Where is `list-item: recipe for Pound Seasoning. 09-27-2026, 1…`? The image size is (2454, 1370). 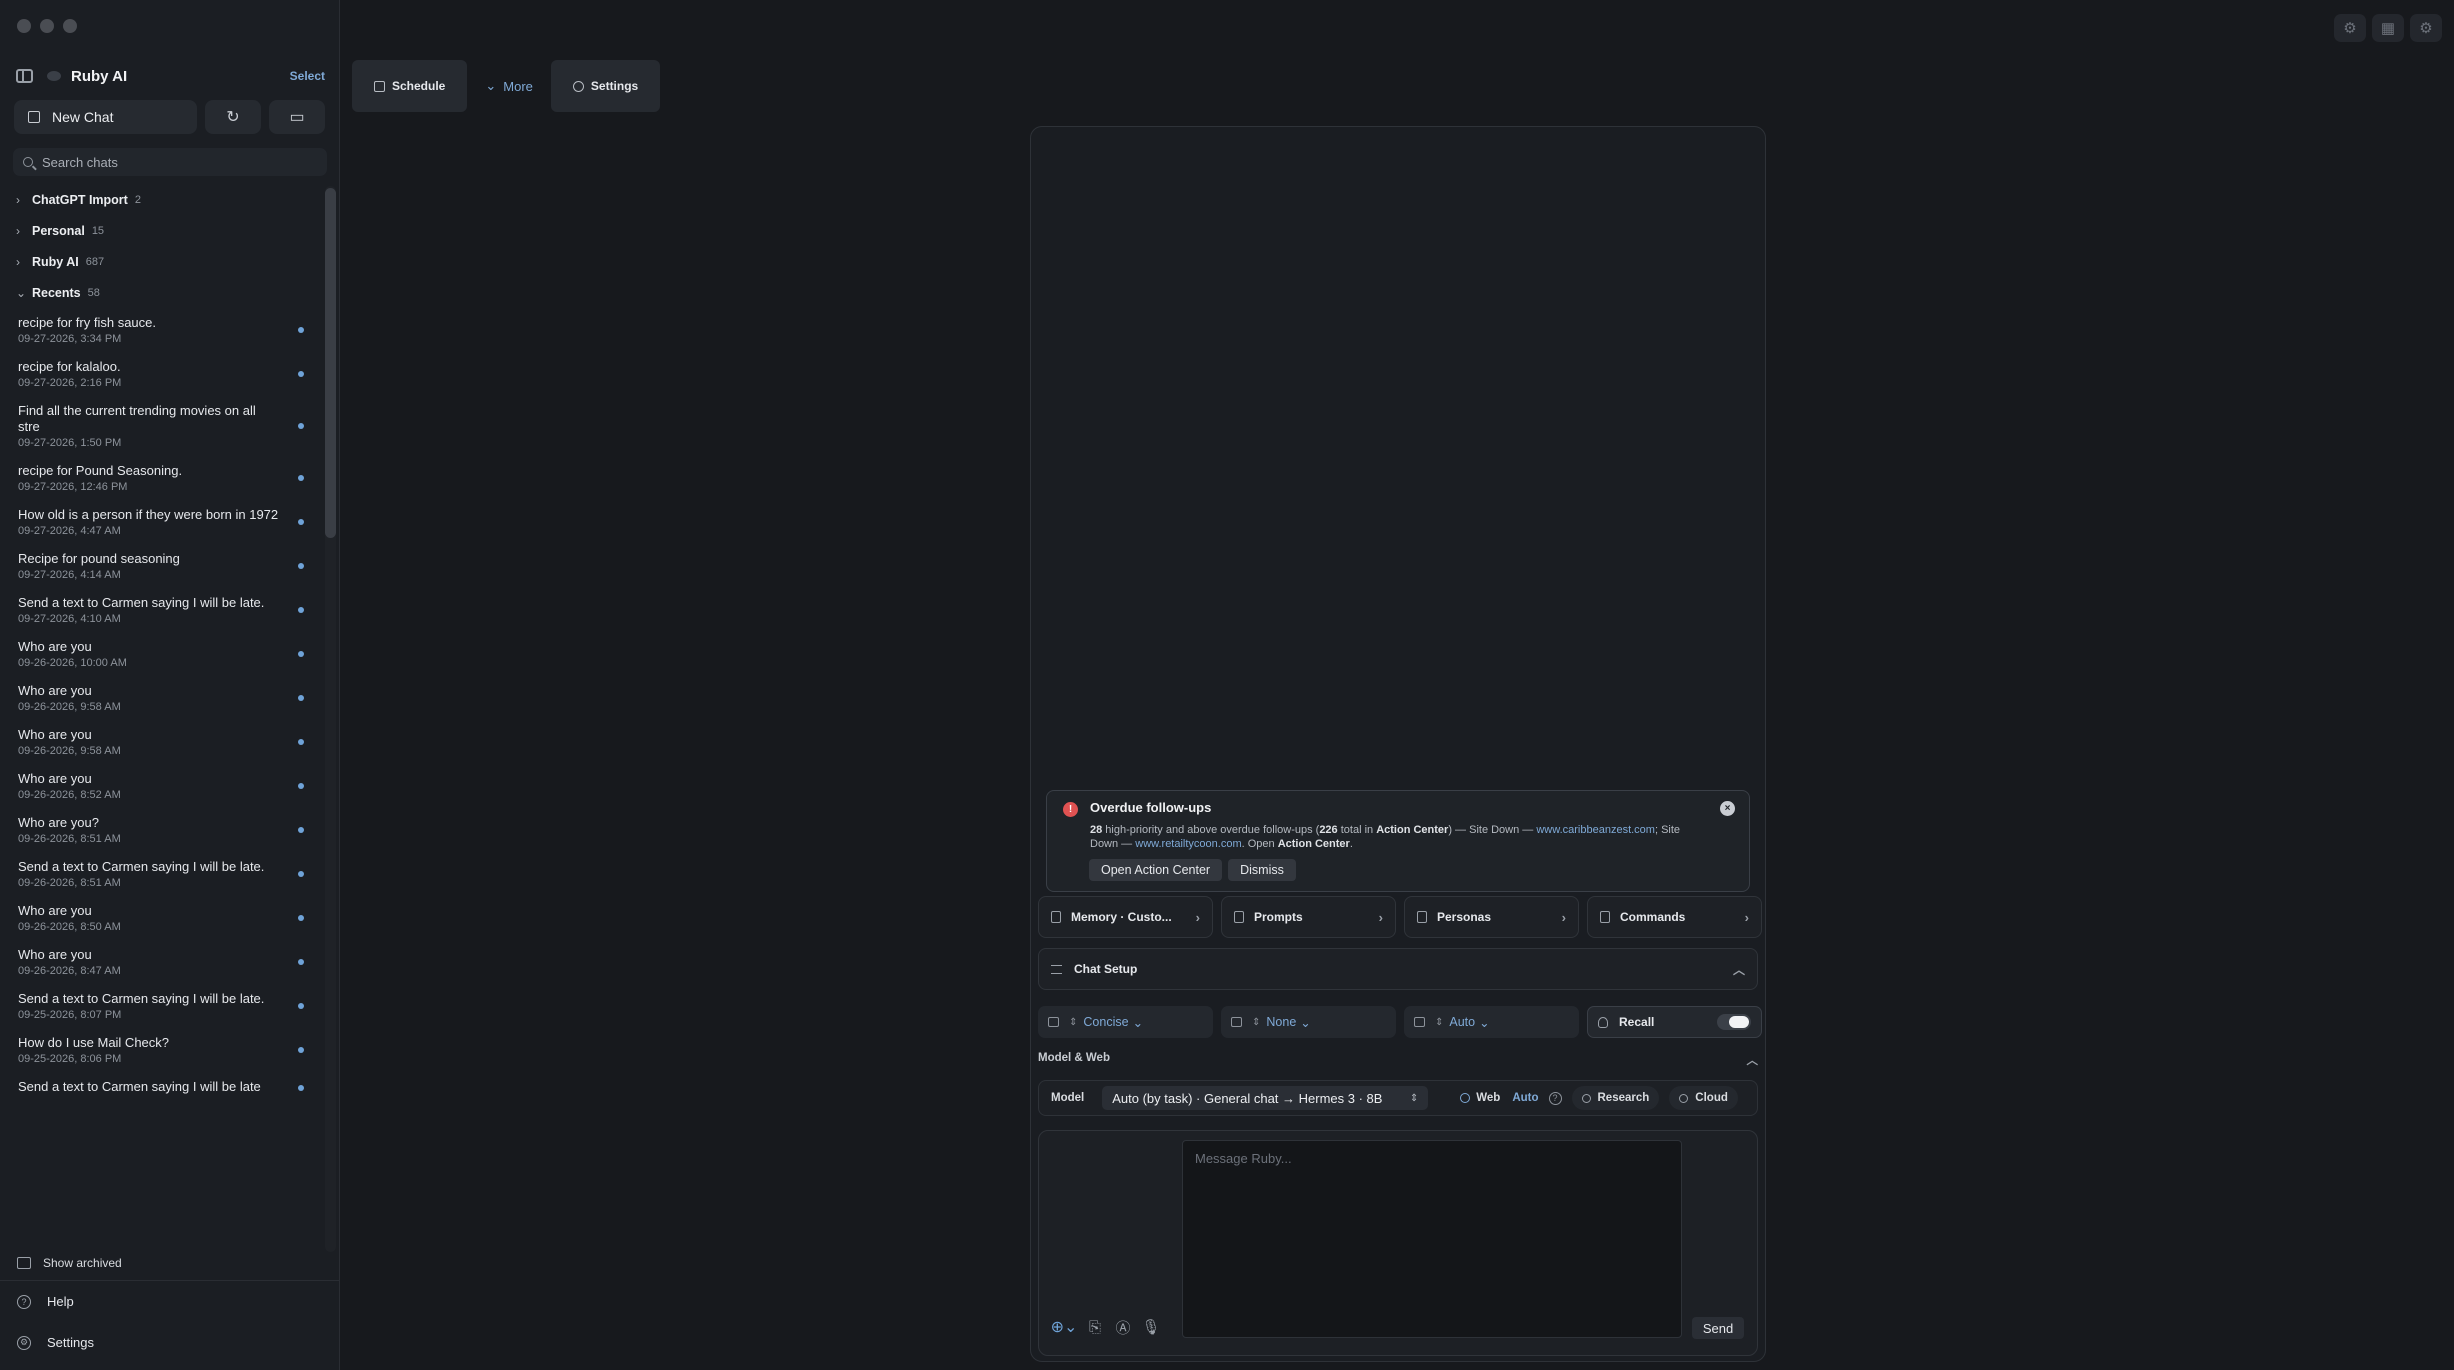 list-item: recipe for Pound Seasoning. 09-27-2026, 1… is located at coordinates (170, 478).